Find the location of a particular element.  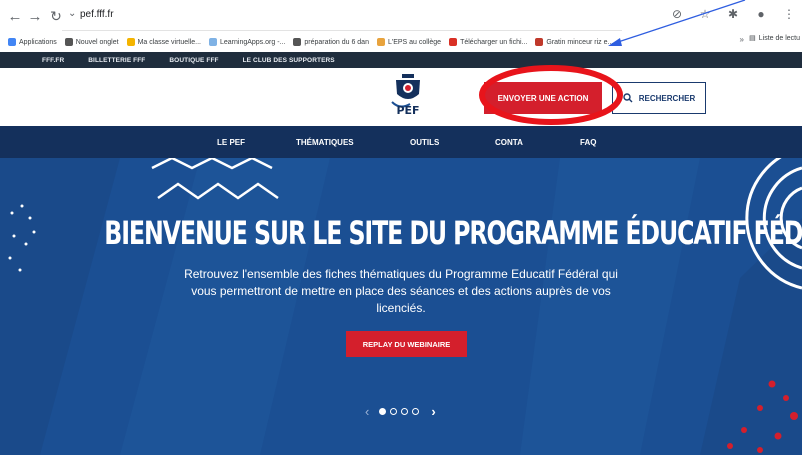

nav-item-thematiques: THÉMATIQUES is located at coordinates (325, 142).